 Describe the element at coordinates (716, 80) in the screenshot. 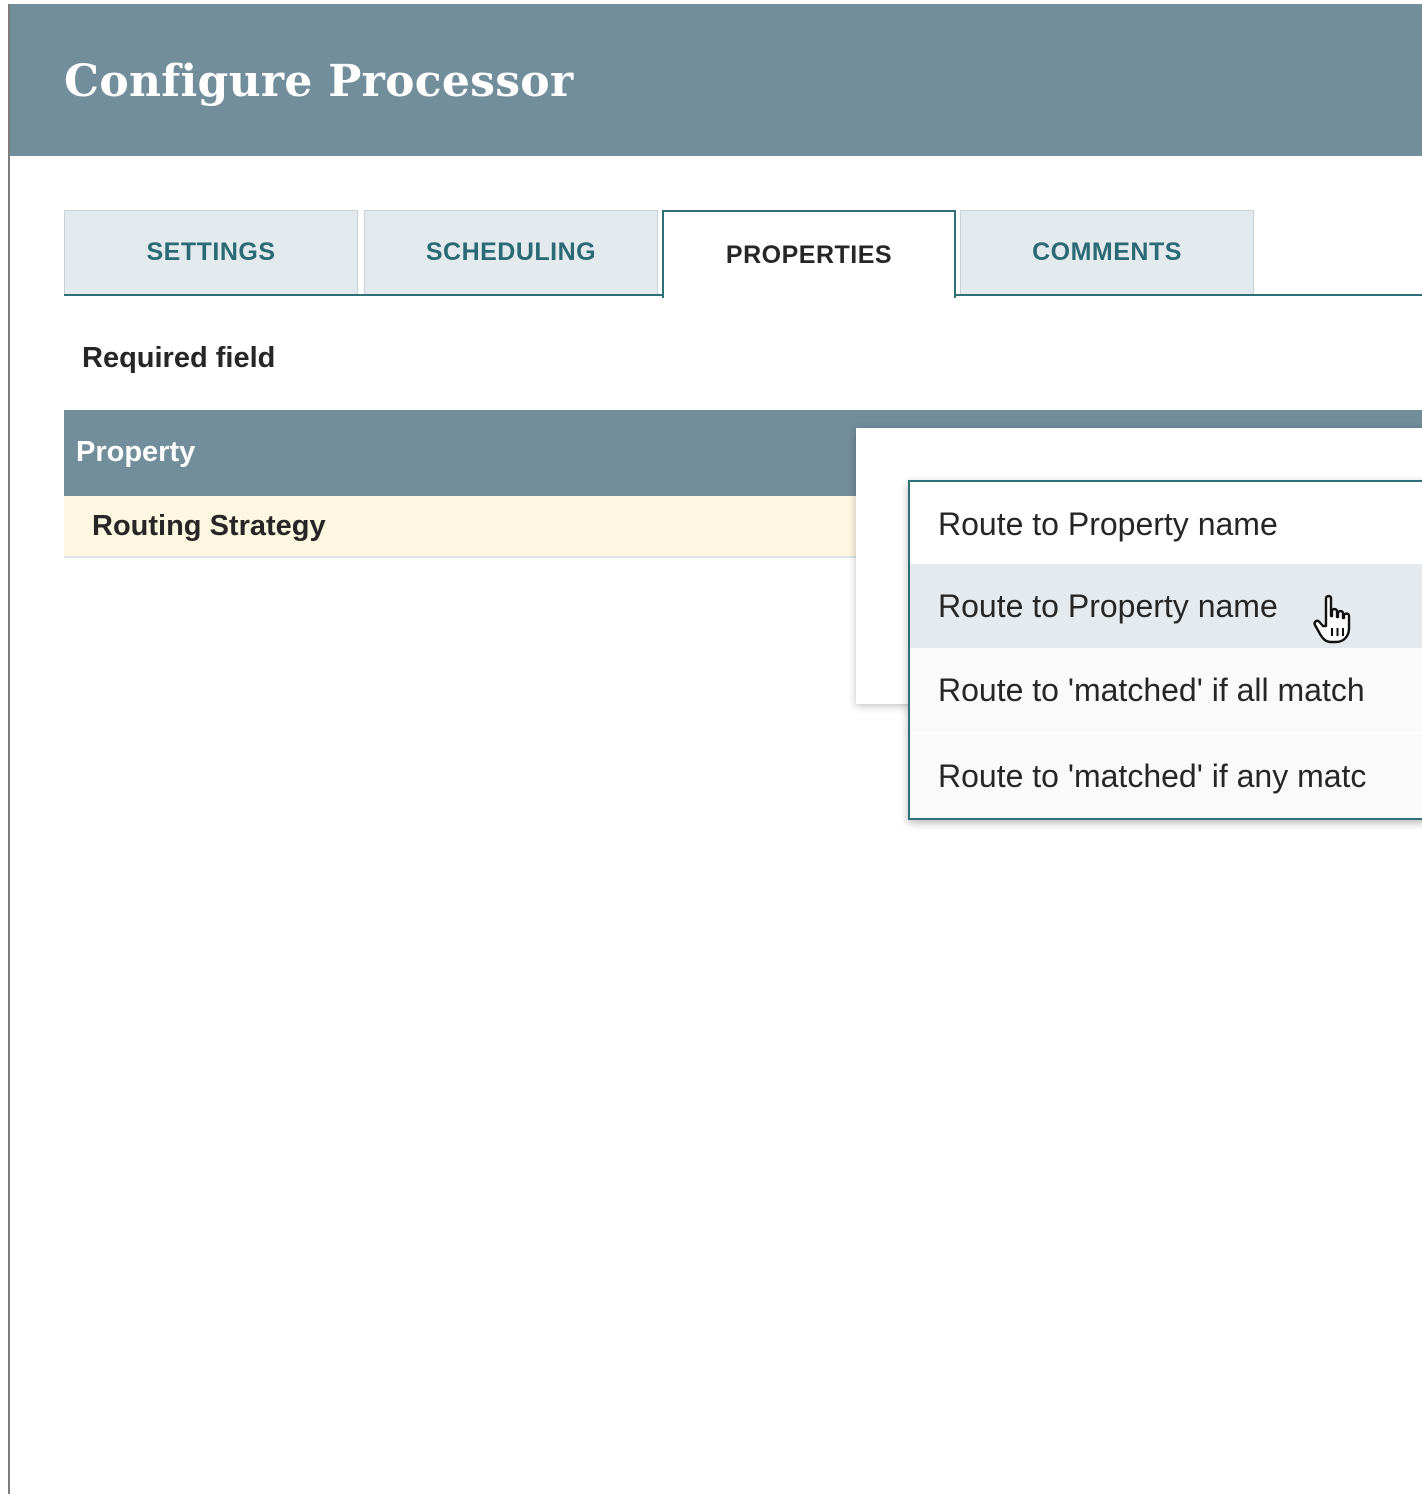

I see `dialog-header: Configure Processor` at that location.